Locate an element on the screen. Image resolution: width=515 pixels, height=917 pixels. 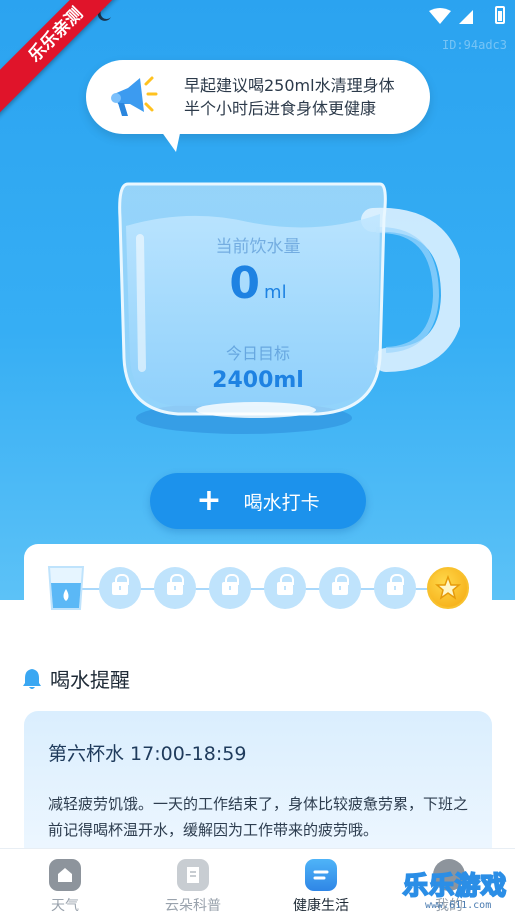
today-intake-value: 0 ml is located at coordinates (258, 283).